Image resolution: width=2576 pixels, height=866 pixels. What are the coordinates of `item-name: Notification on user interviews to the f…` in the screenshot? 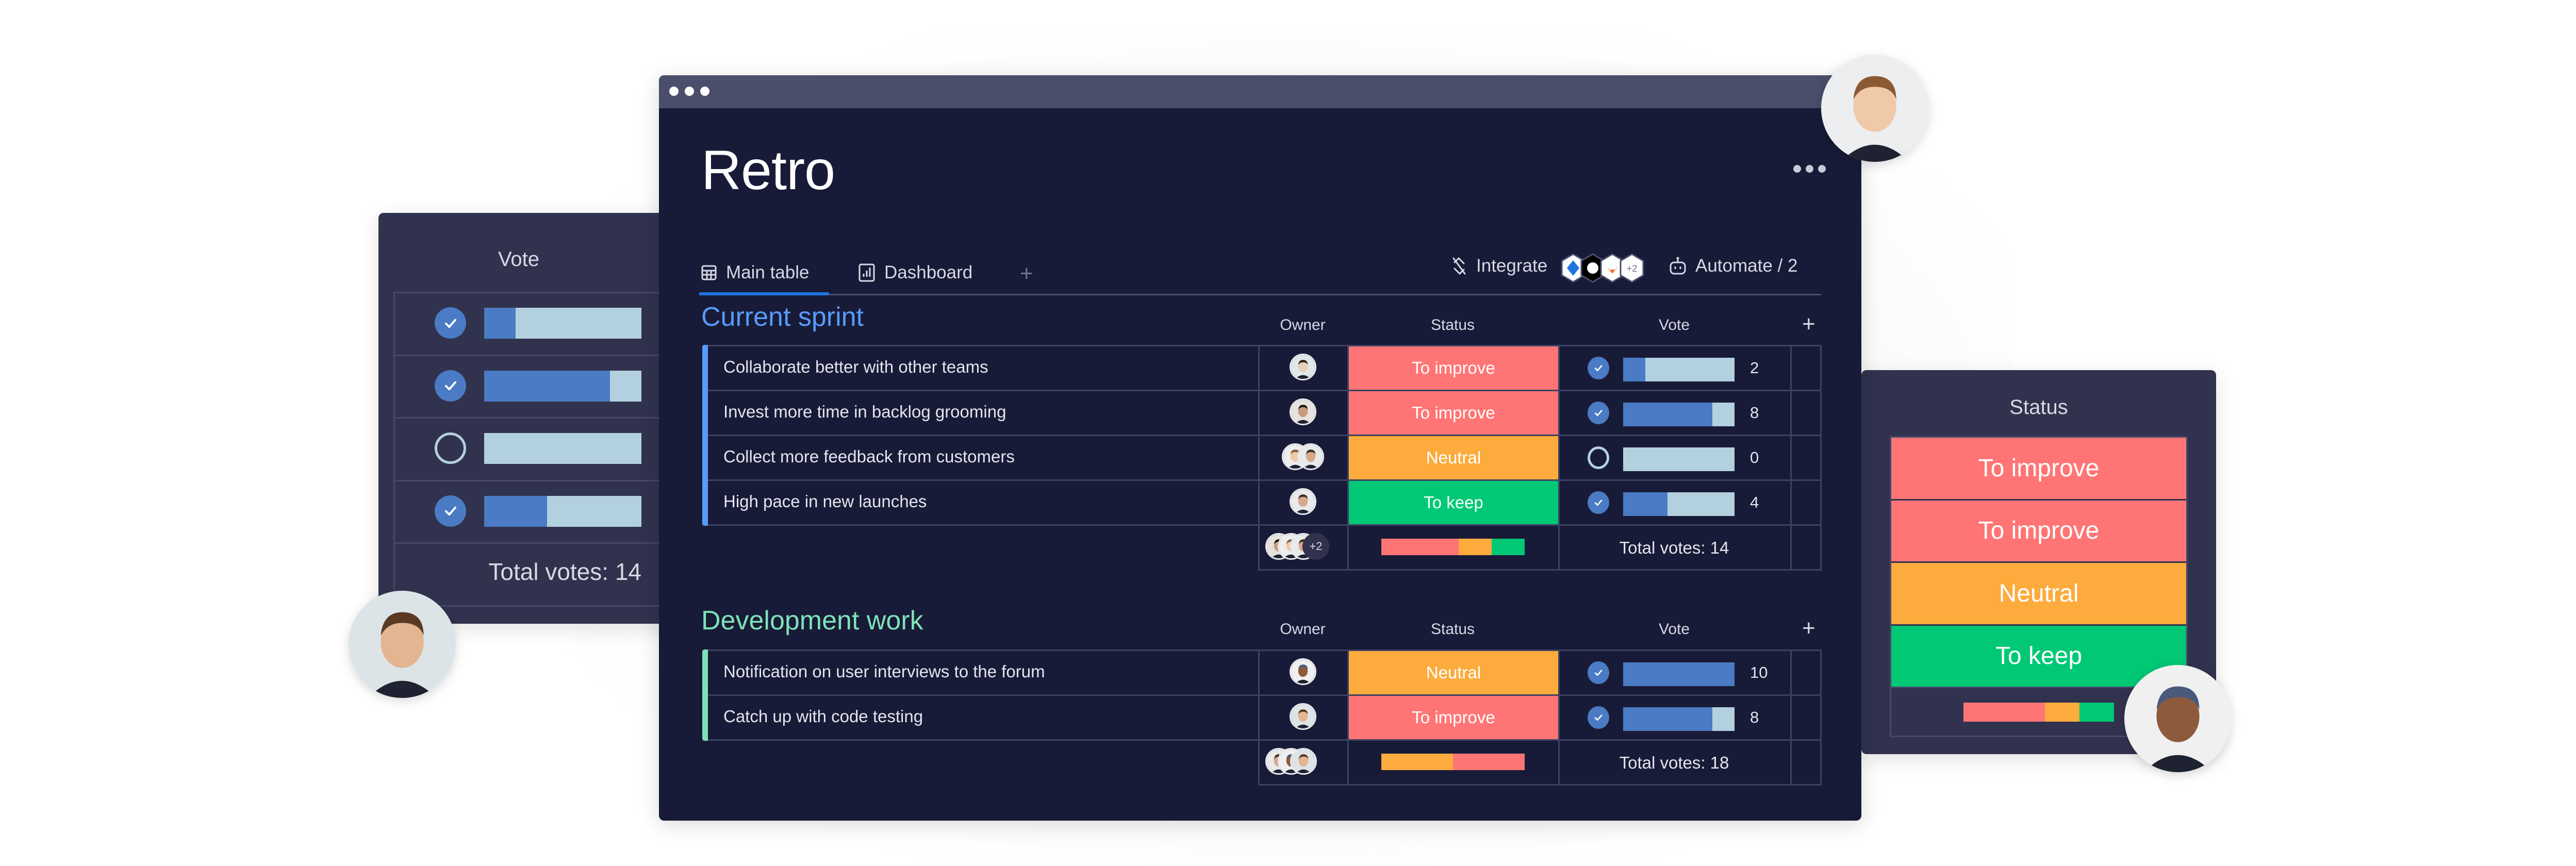 It's located at (884, 671).